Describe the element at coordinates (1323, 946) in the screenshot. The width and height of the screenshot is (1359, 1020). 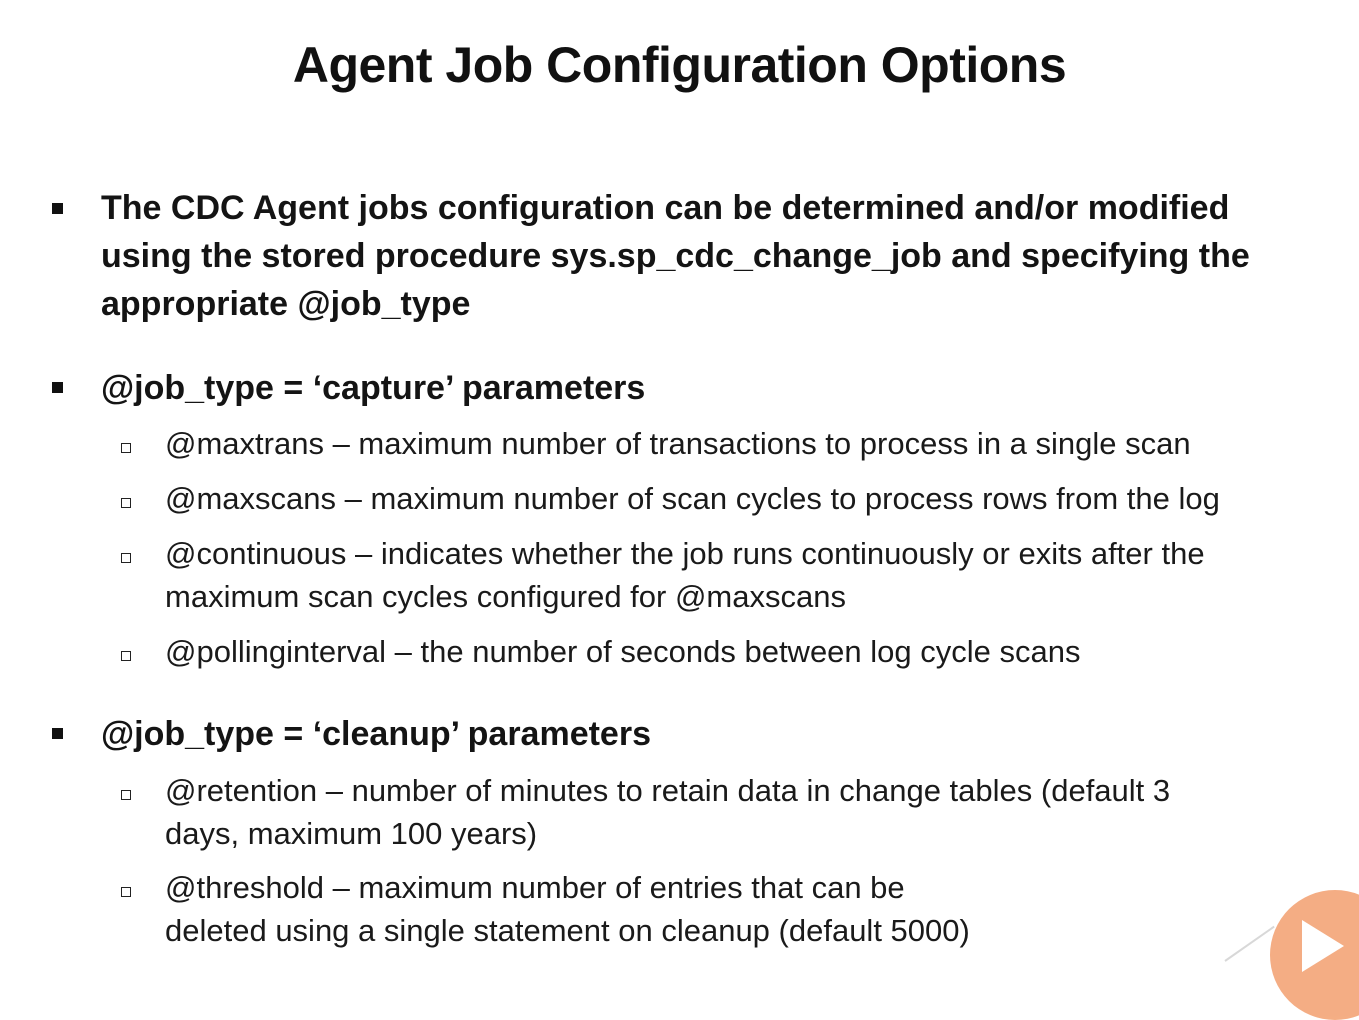
I see `play-icon` at that location.